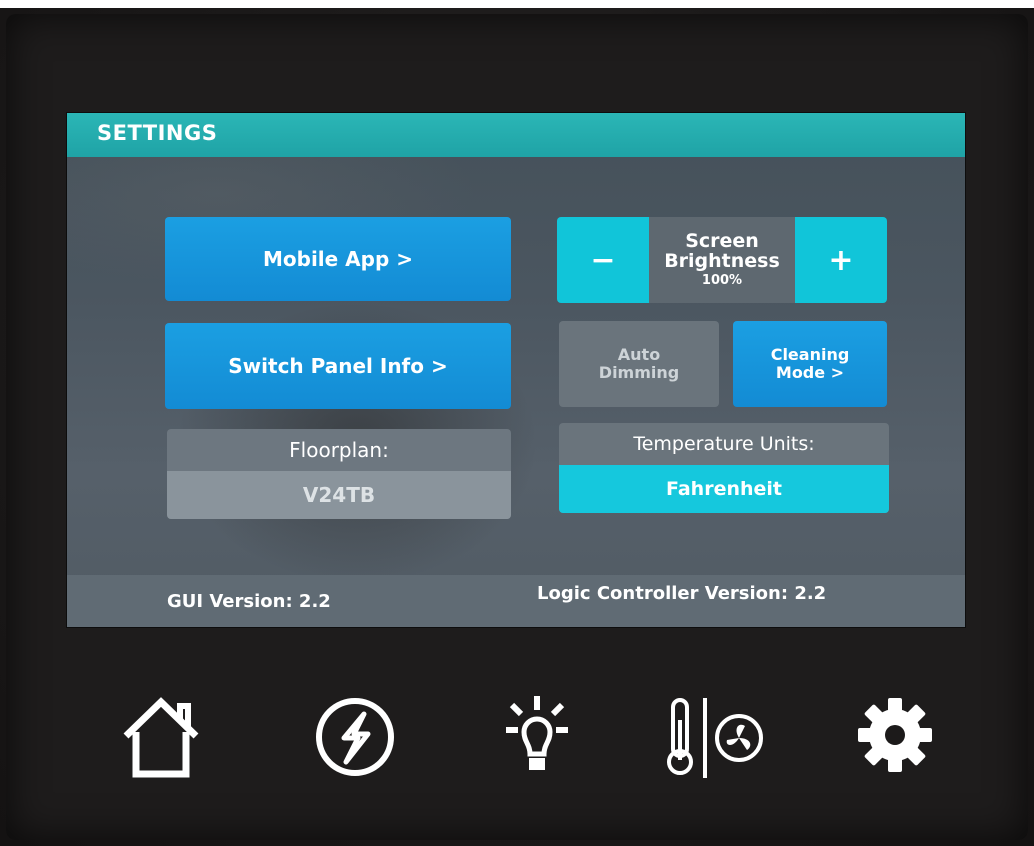 Image resolution: width=1034 pixels, height=846 pixels. I want to click on brightness-label-line2: Brightness, so click(722, 261).